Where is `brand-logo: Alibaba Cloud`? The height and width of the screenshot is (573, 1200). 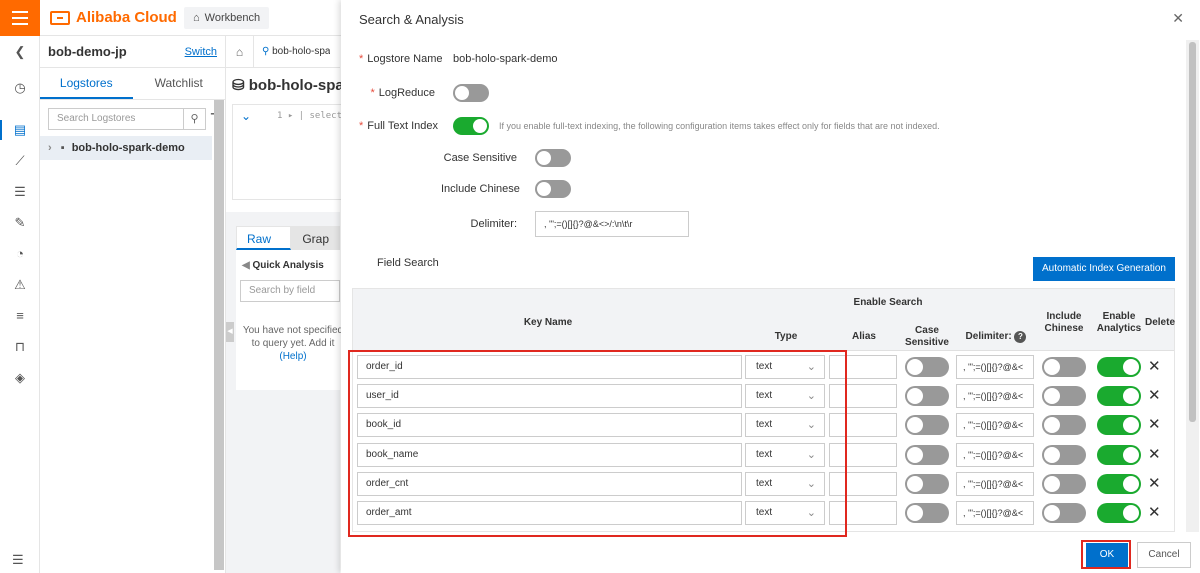 brand-logo: Alibaba Cloud is located at coordinates (113, 17).